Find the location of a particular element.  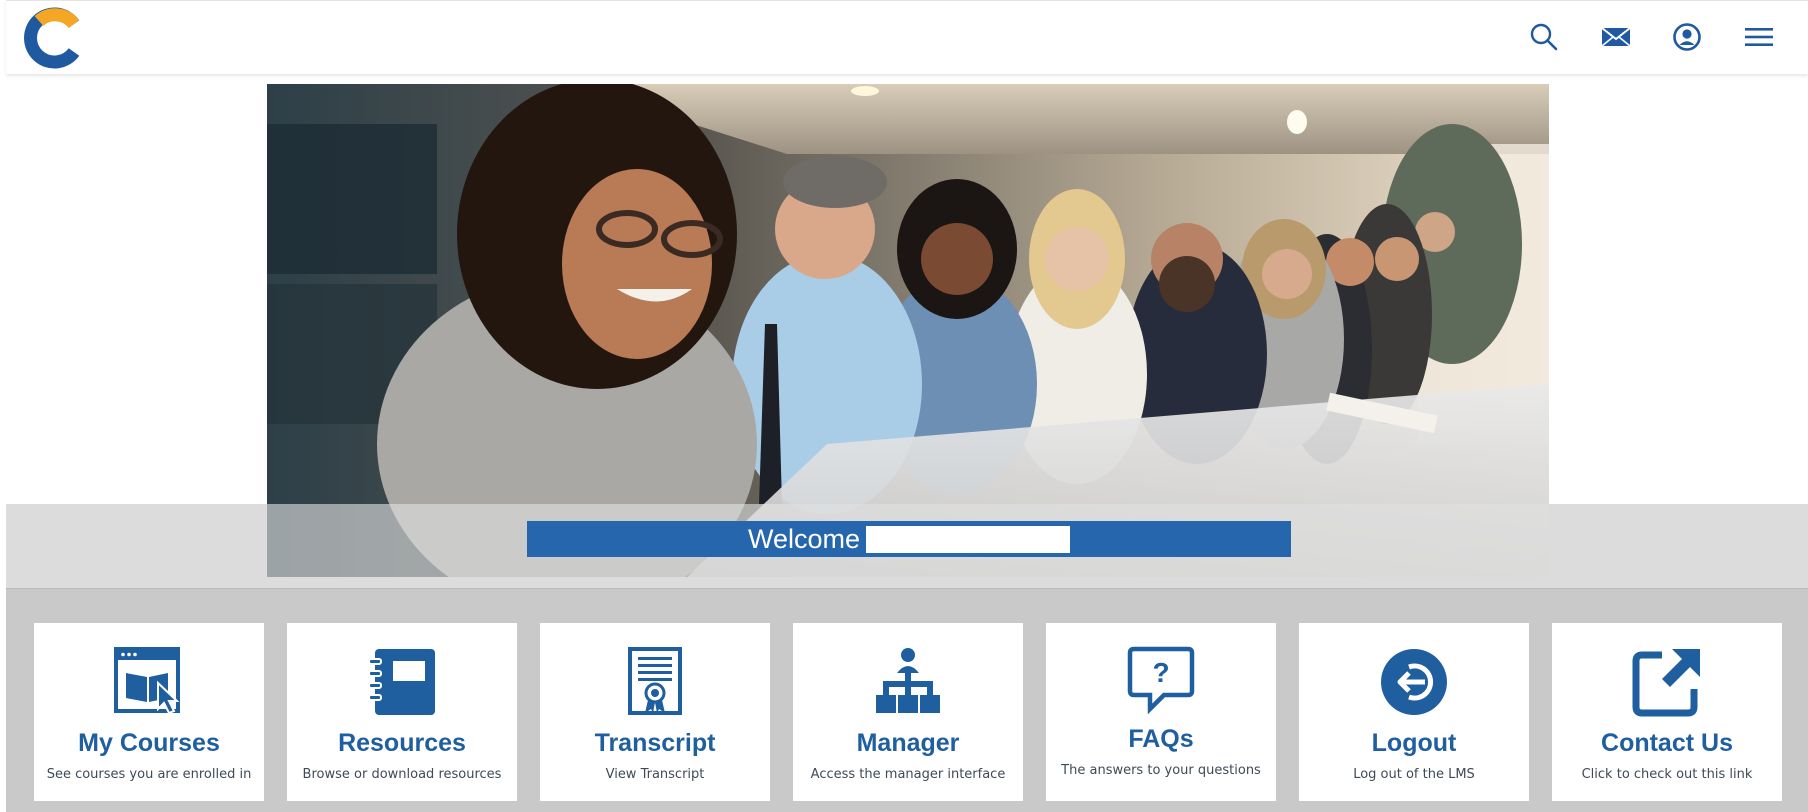

tile-title: Manager is located at coordinates (908, 743).